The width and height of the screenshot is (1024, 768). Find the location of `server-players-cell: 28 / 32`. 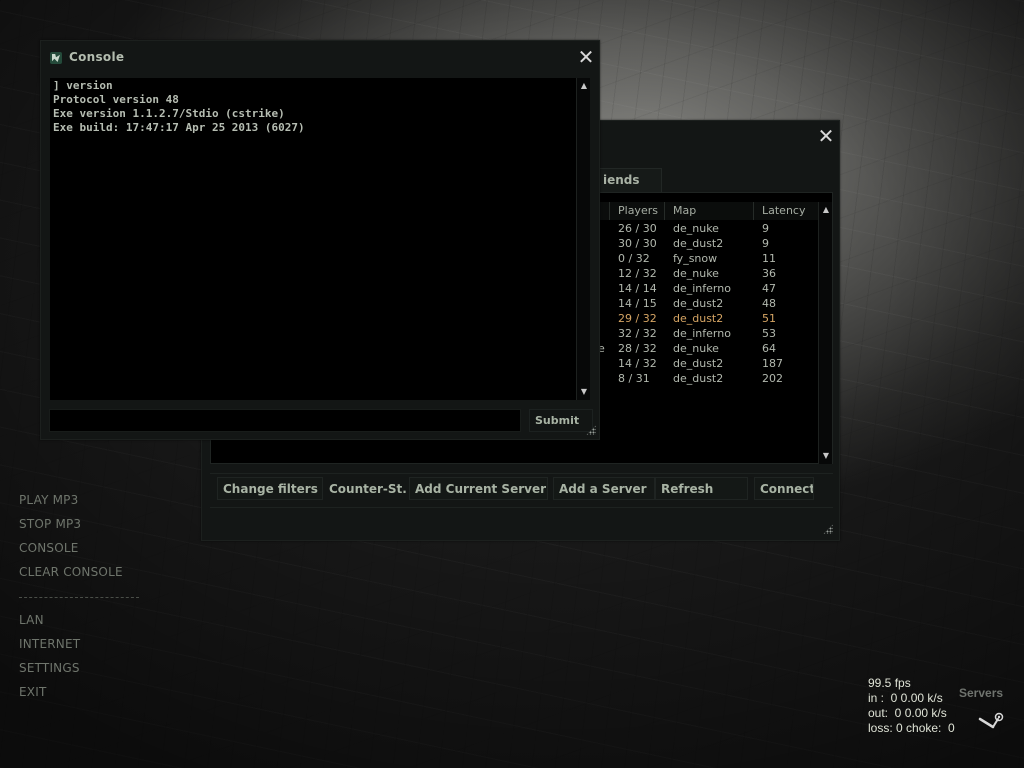

server-players-cell: 28 / 32 is located at coordinates (637, 348).